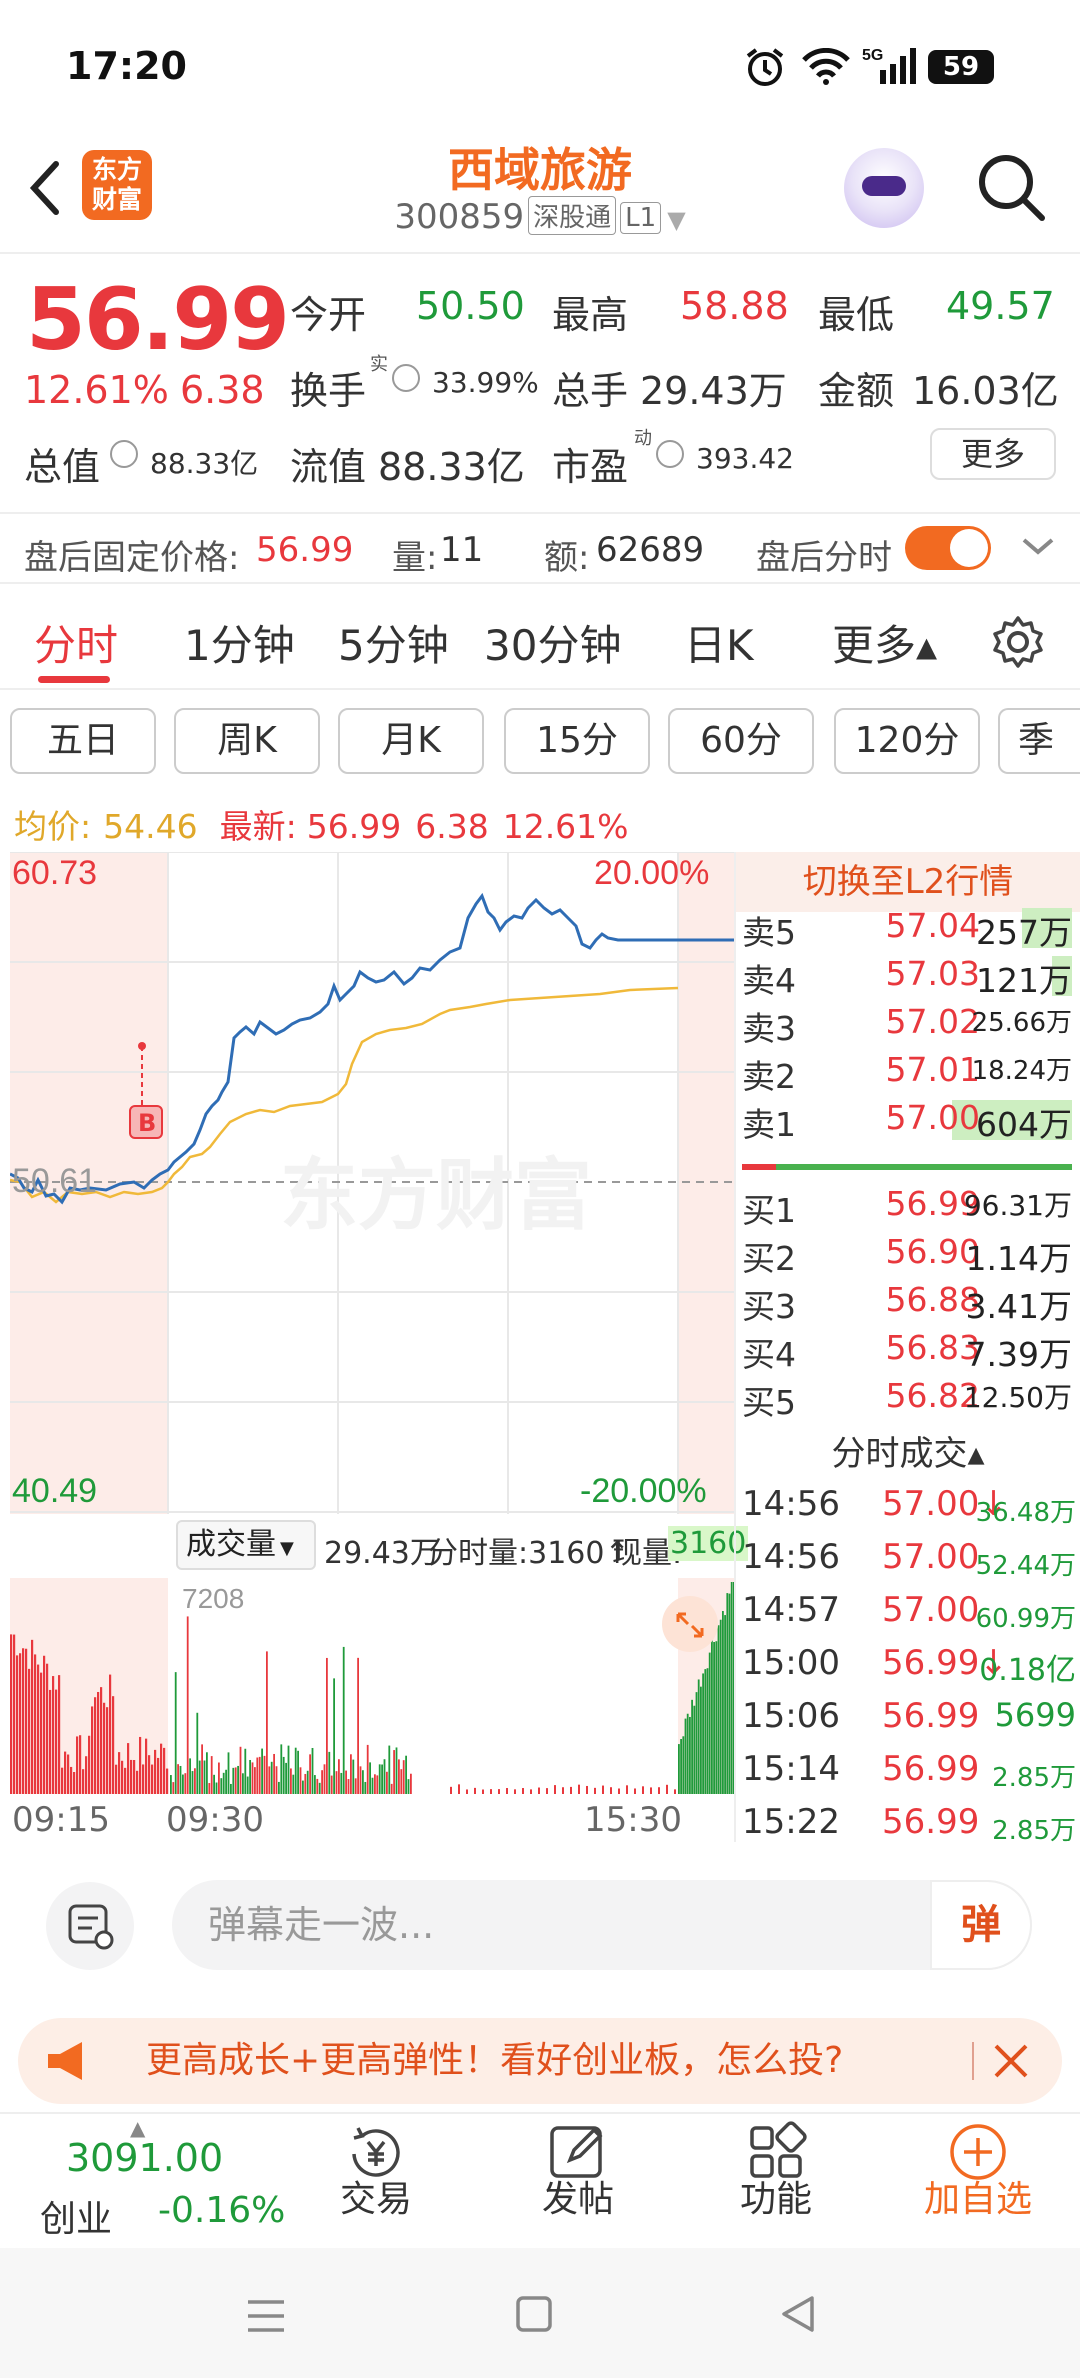  What do you see at coordinates (948, 548) in the screenshot?
I see `after-hours-toggle` at bounding box center [948, 548].